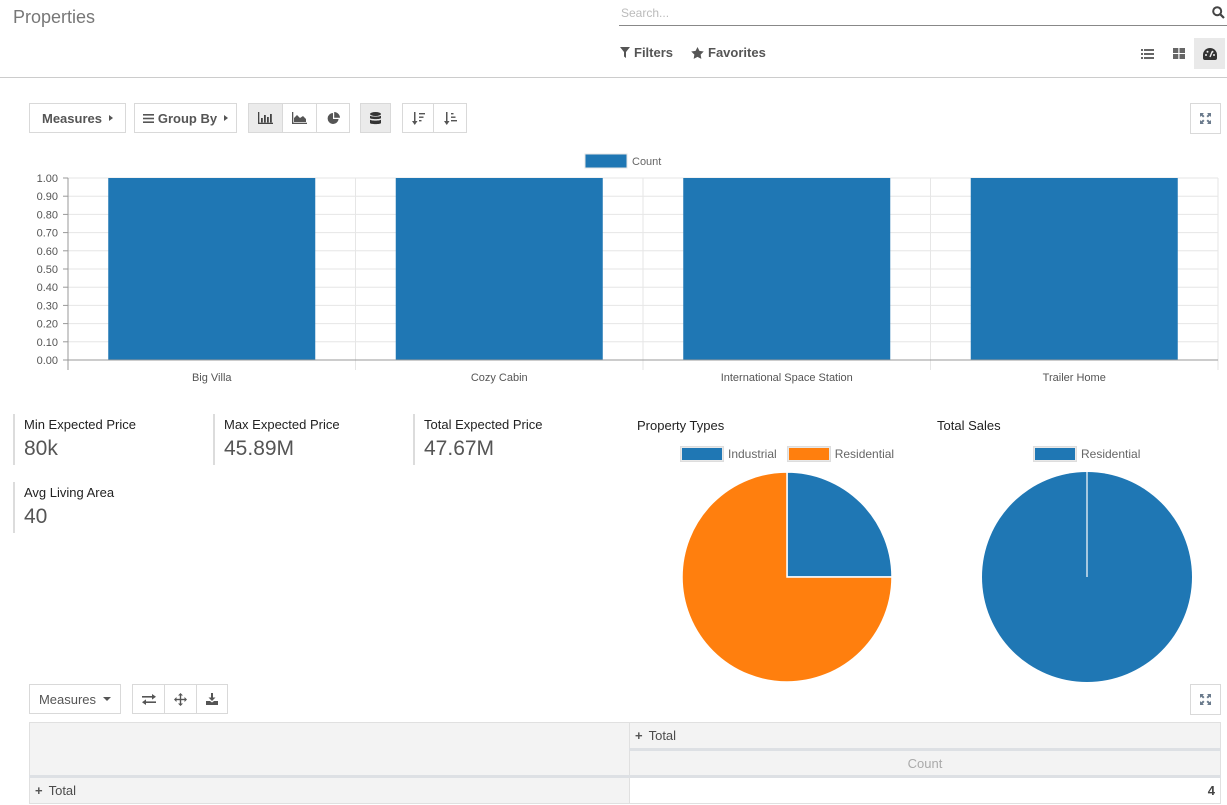 This screenshot has height=805, width=1227. I want to click on expand-graph-button, so click(1205, 118).